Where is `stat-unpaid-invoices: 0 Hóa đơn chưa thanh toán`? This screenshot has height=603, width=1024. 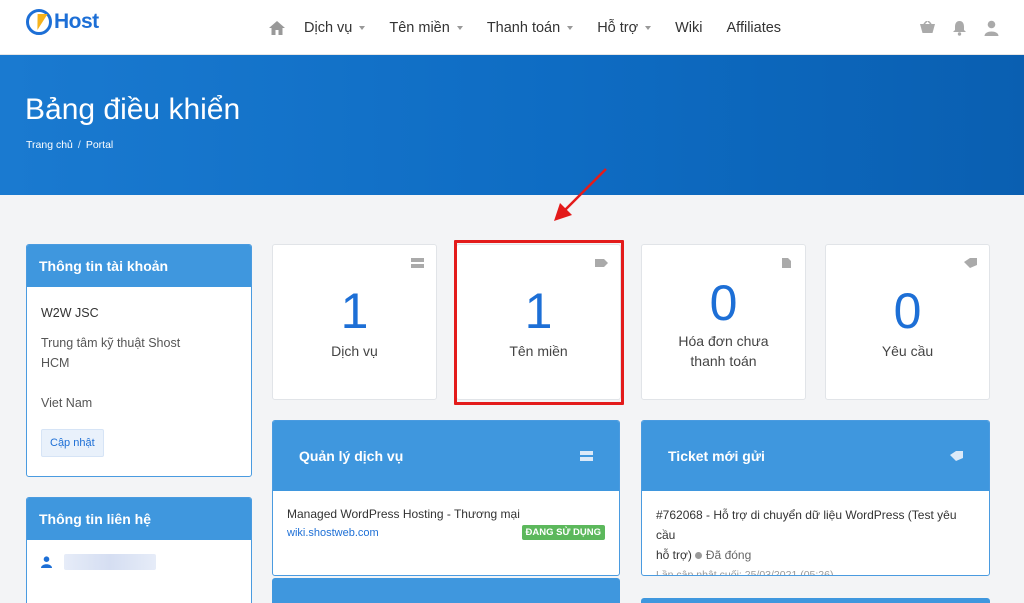
stat-unpaid-invoices: 0 Hóa đơn chưa thanh toán is located at coordinates (723, 322).